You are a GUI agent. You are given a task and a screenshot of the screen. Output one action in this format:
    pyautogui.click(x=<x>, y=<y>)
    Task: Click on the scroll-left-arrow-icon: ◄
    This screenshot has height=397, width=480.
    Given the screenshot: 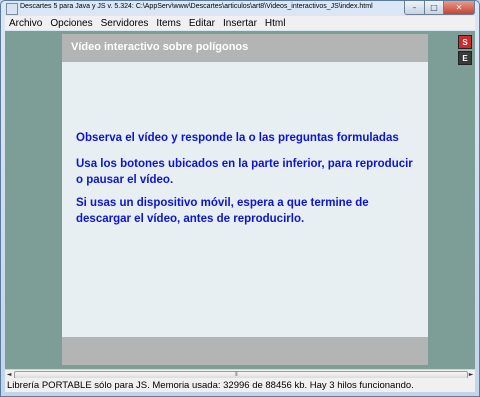 What is the action you would take?
    pyautogui.click(x=9, y=374)
    